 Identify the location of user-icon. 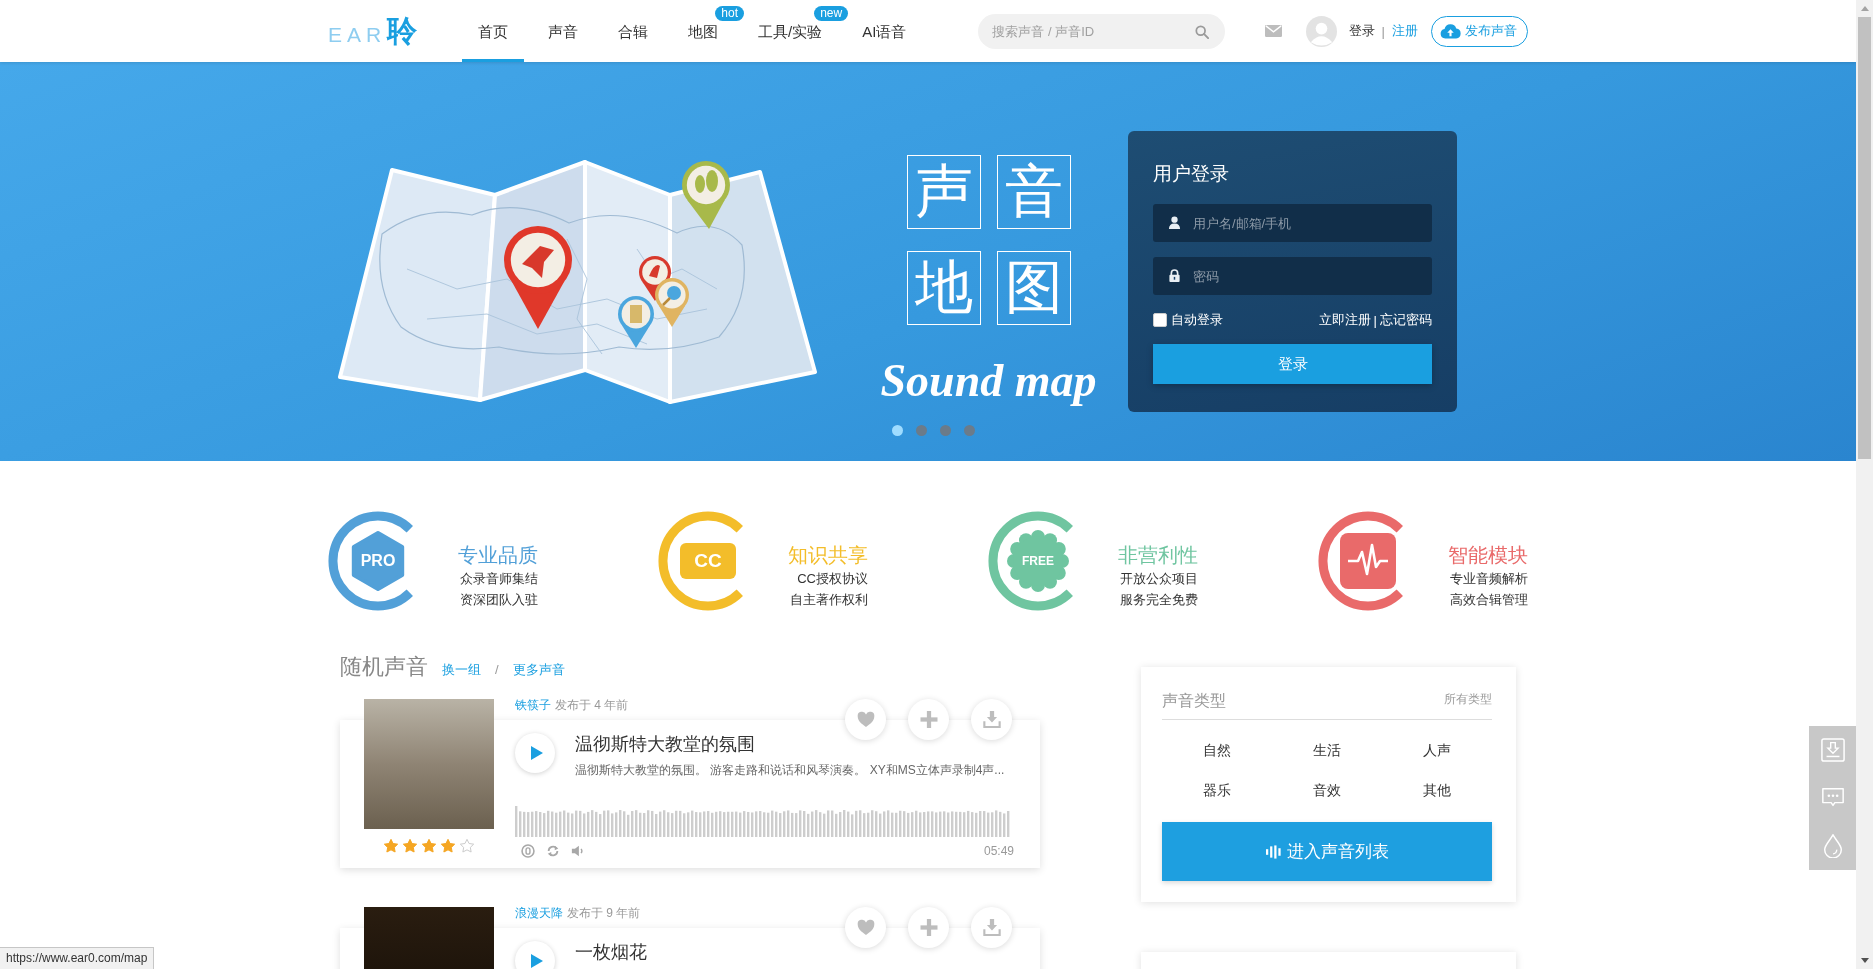
(1174, 222).